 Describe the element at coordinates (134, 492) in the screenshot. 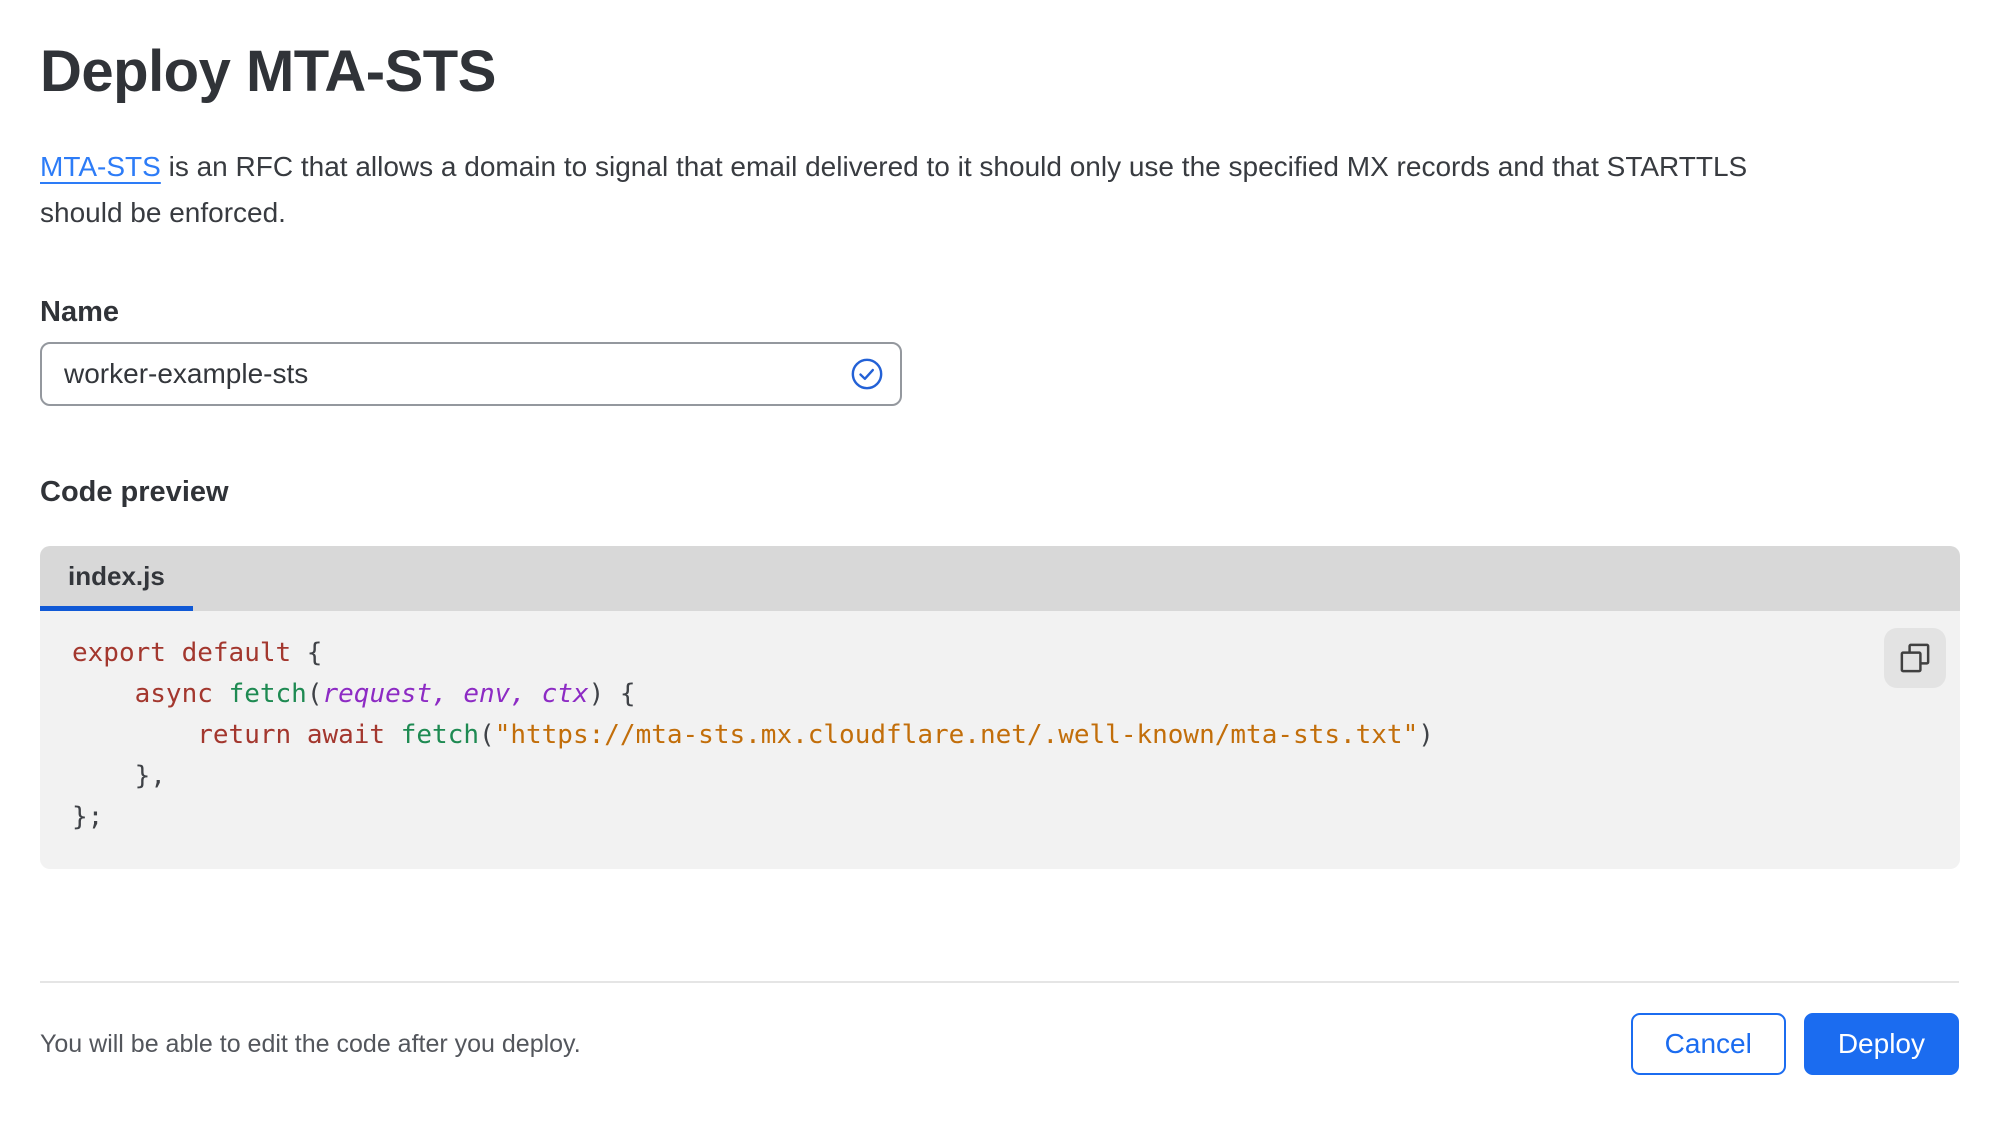

I see `code-preview-label: Code preview` at that location.